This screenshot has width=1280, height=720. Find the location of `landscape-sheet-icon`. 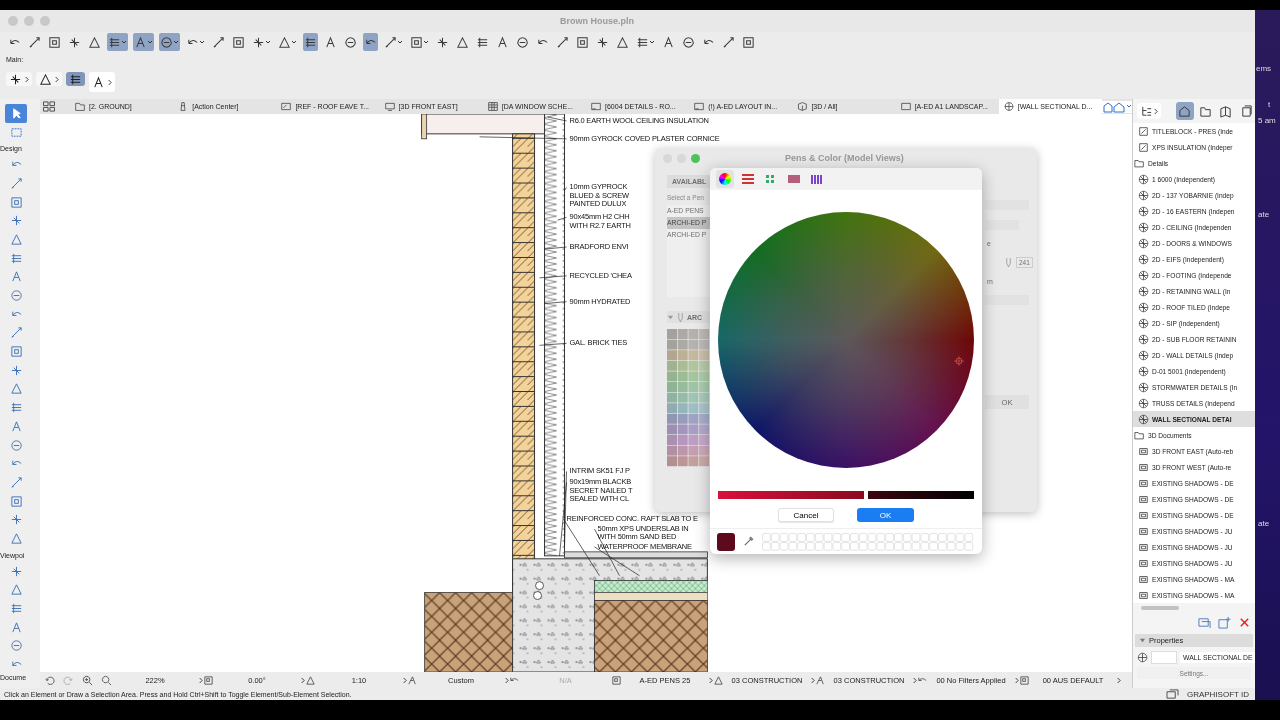

landscape-sheet-icon is located at coordinates (905, 106).